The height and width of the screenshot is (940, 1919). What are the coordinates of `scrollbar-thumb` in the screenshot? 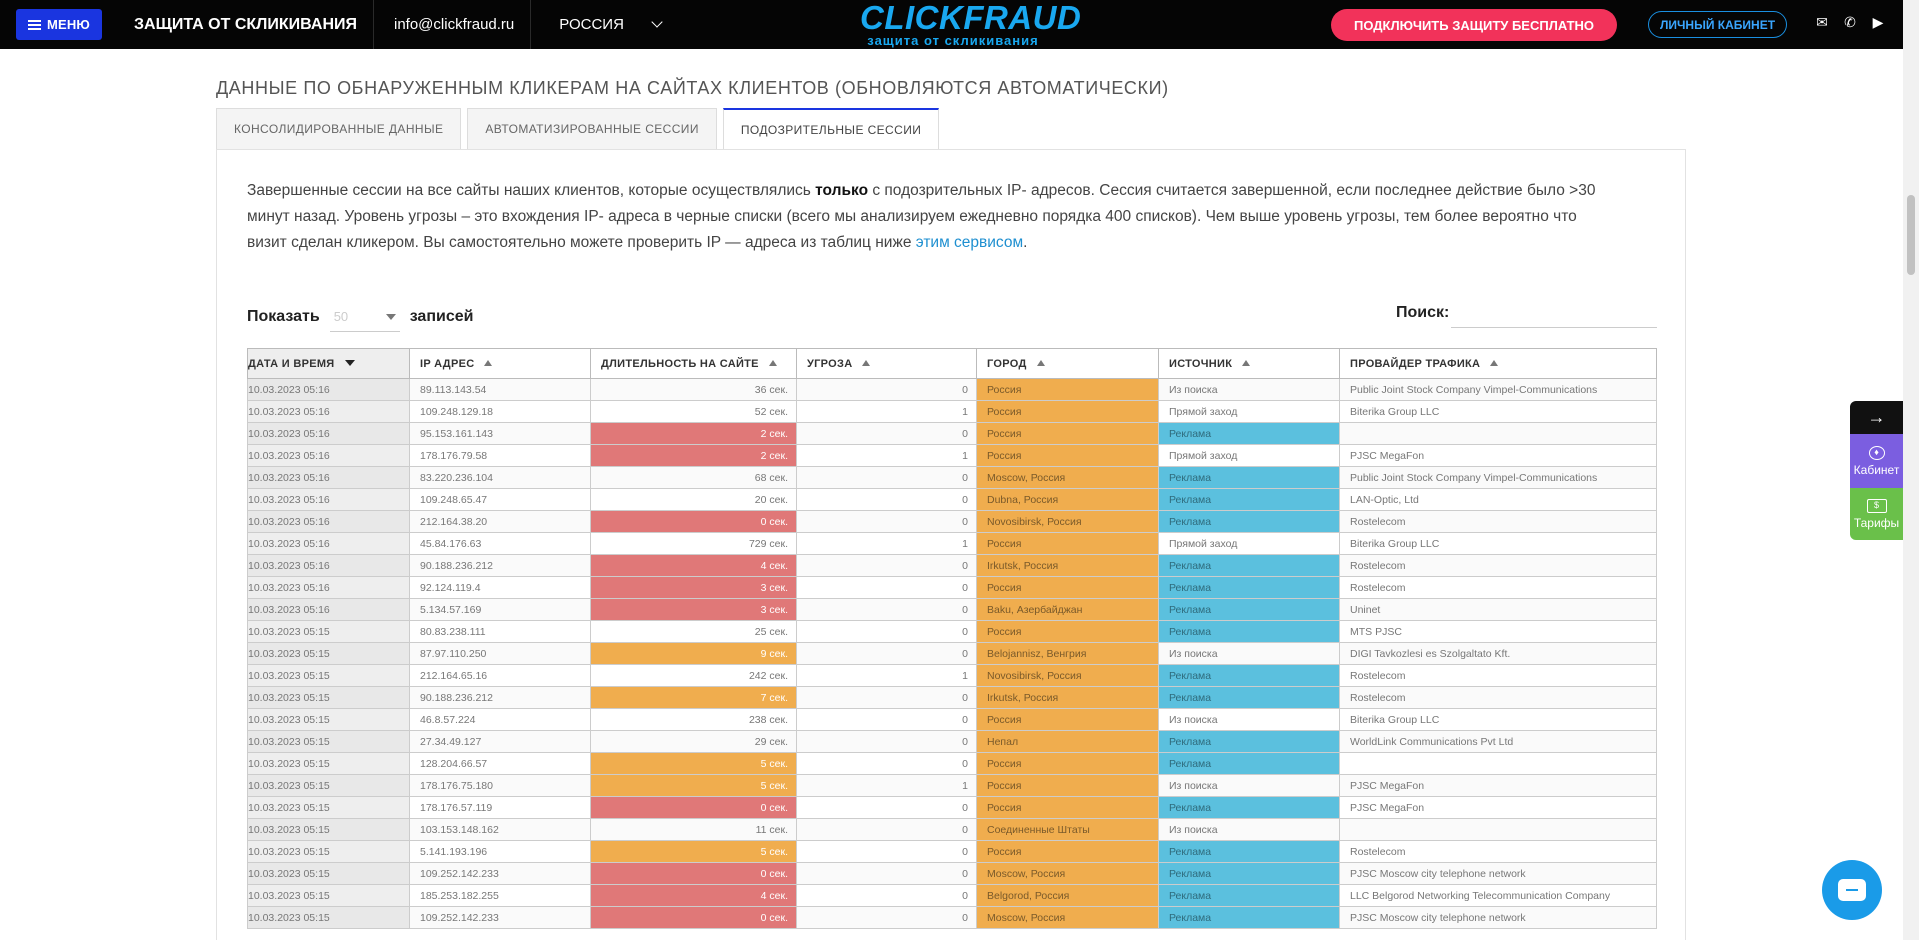 It's located at (1911, 235).